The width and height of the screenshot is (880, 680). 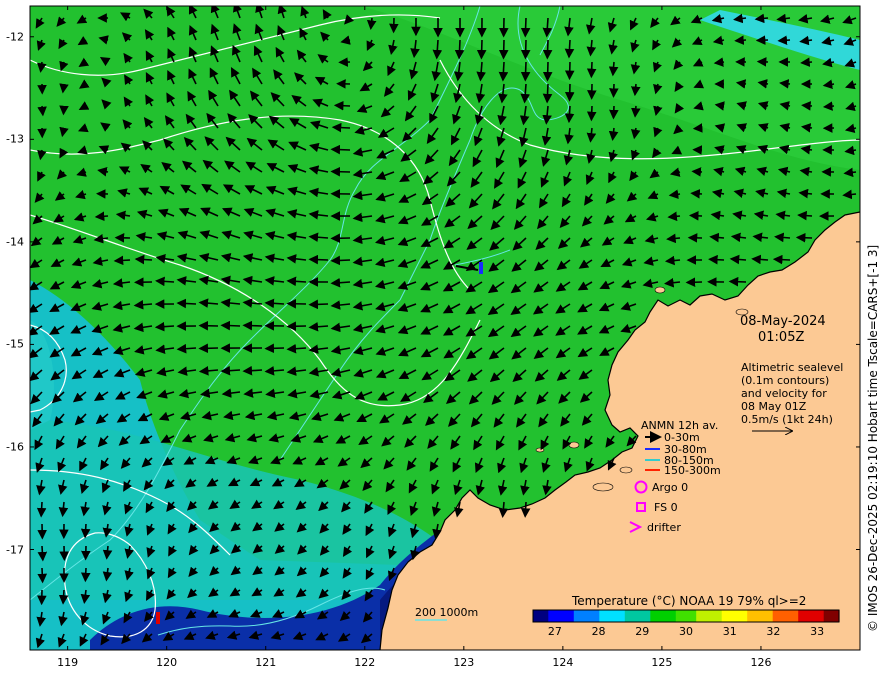 What do you see at coordinates (670, 487) in the screenshot?
I see `marker-legend-label: Argo 0` at bounding box center [670, 487].